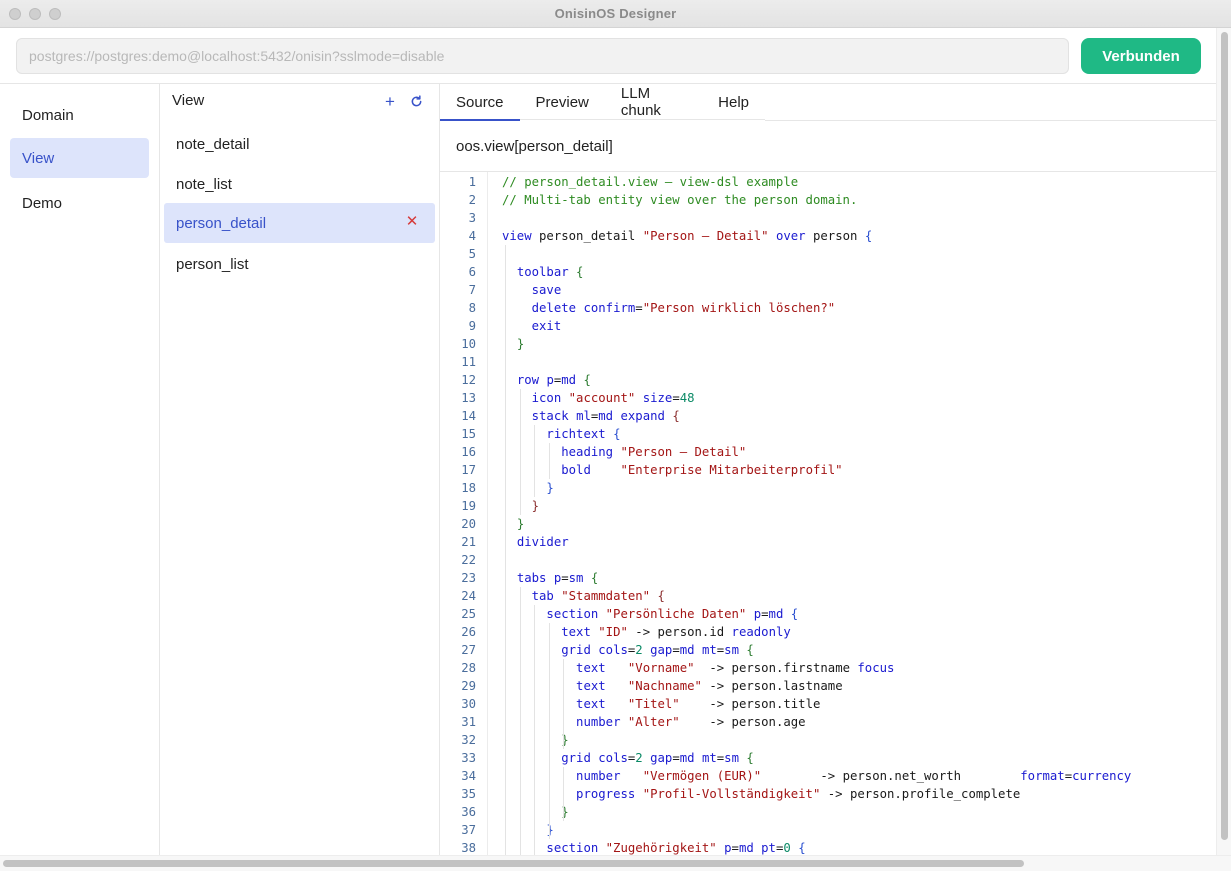 This screenshot has height=871, width=1231. Describe the element at coordinates (468, 848) in the screenshot. I see `line-number: 38` at that location.